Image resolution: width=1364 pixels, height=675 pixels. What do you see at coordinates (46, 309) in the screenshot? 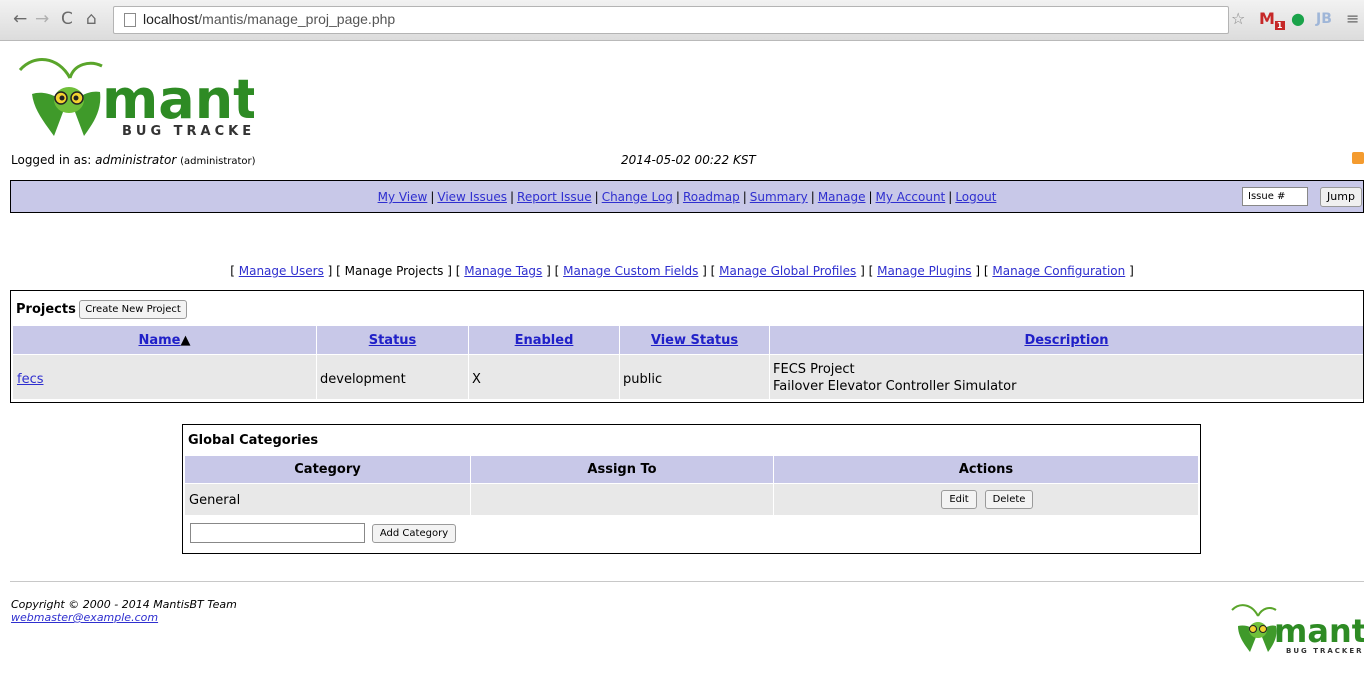
I see `projects-title: Projects` at bounding box center [46, 309].